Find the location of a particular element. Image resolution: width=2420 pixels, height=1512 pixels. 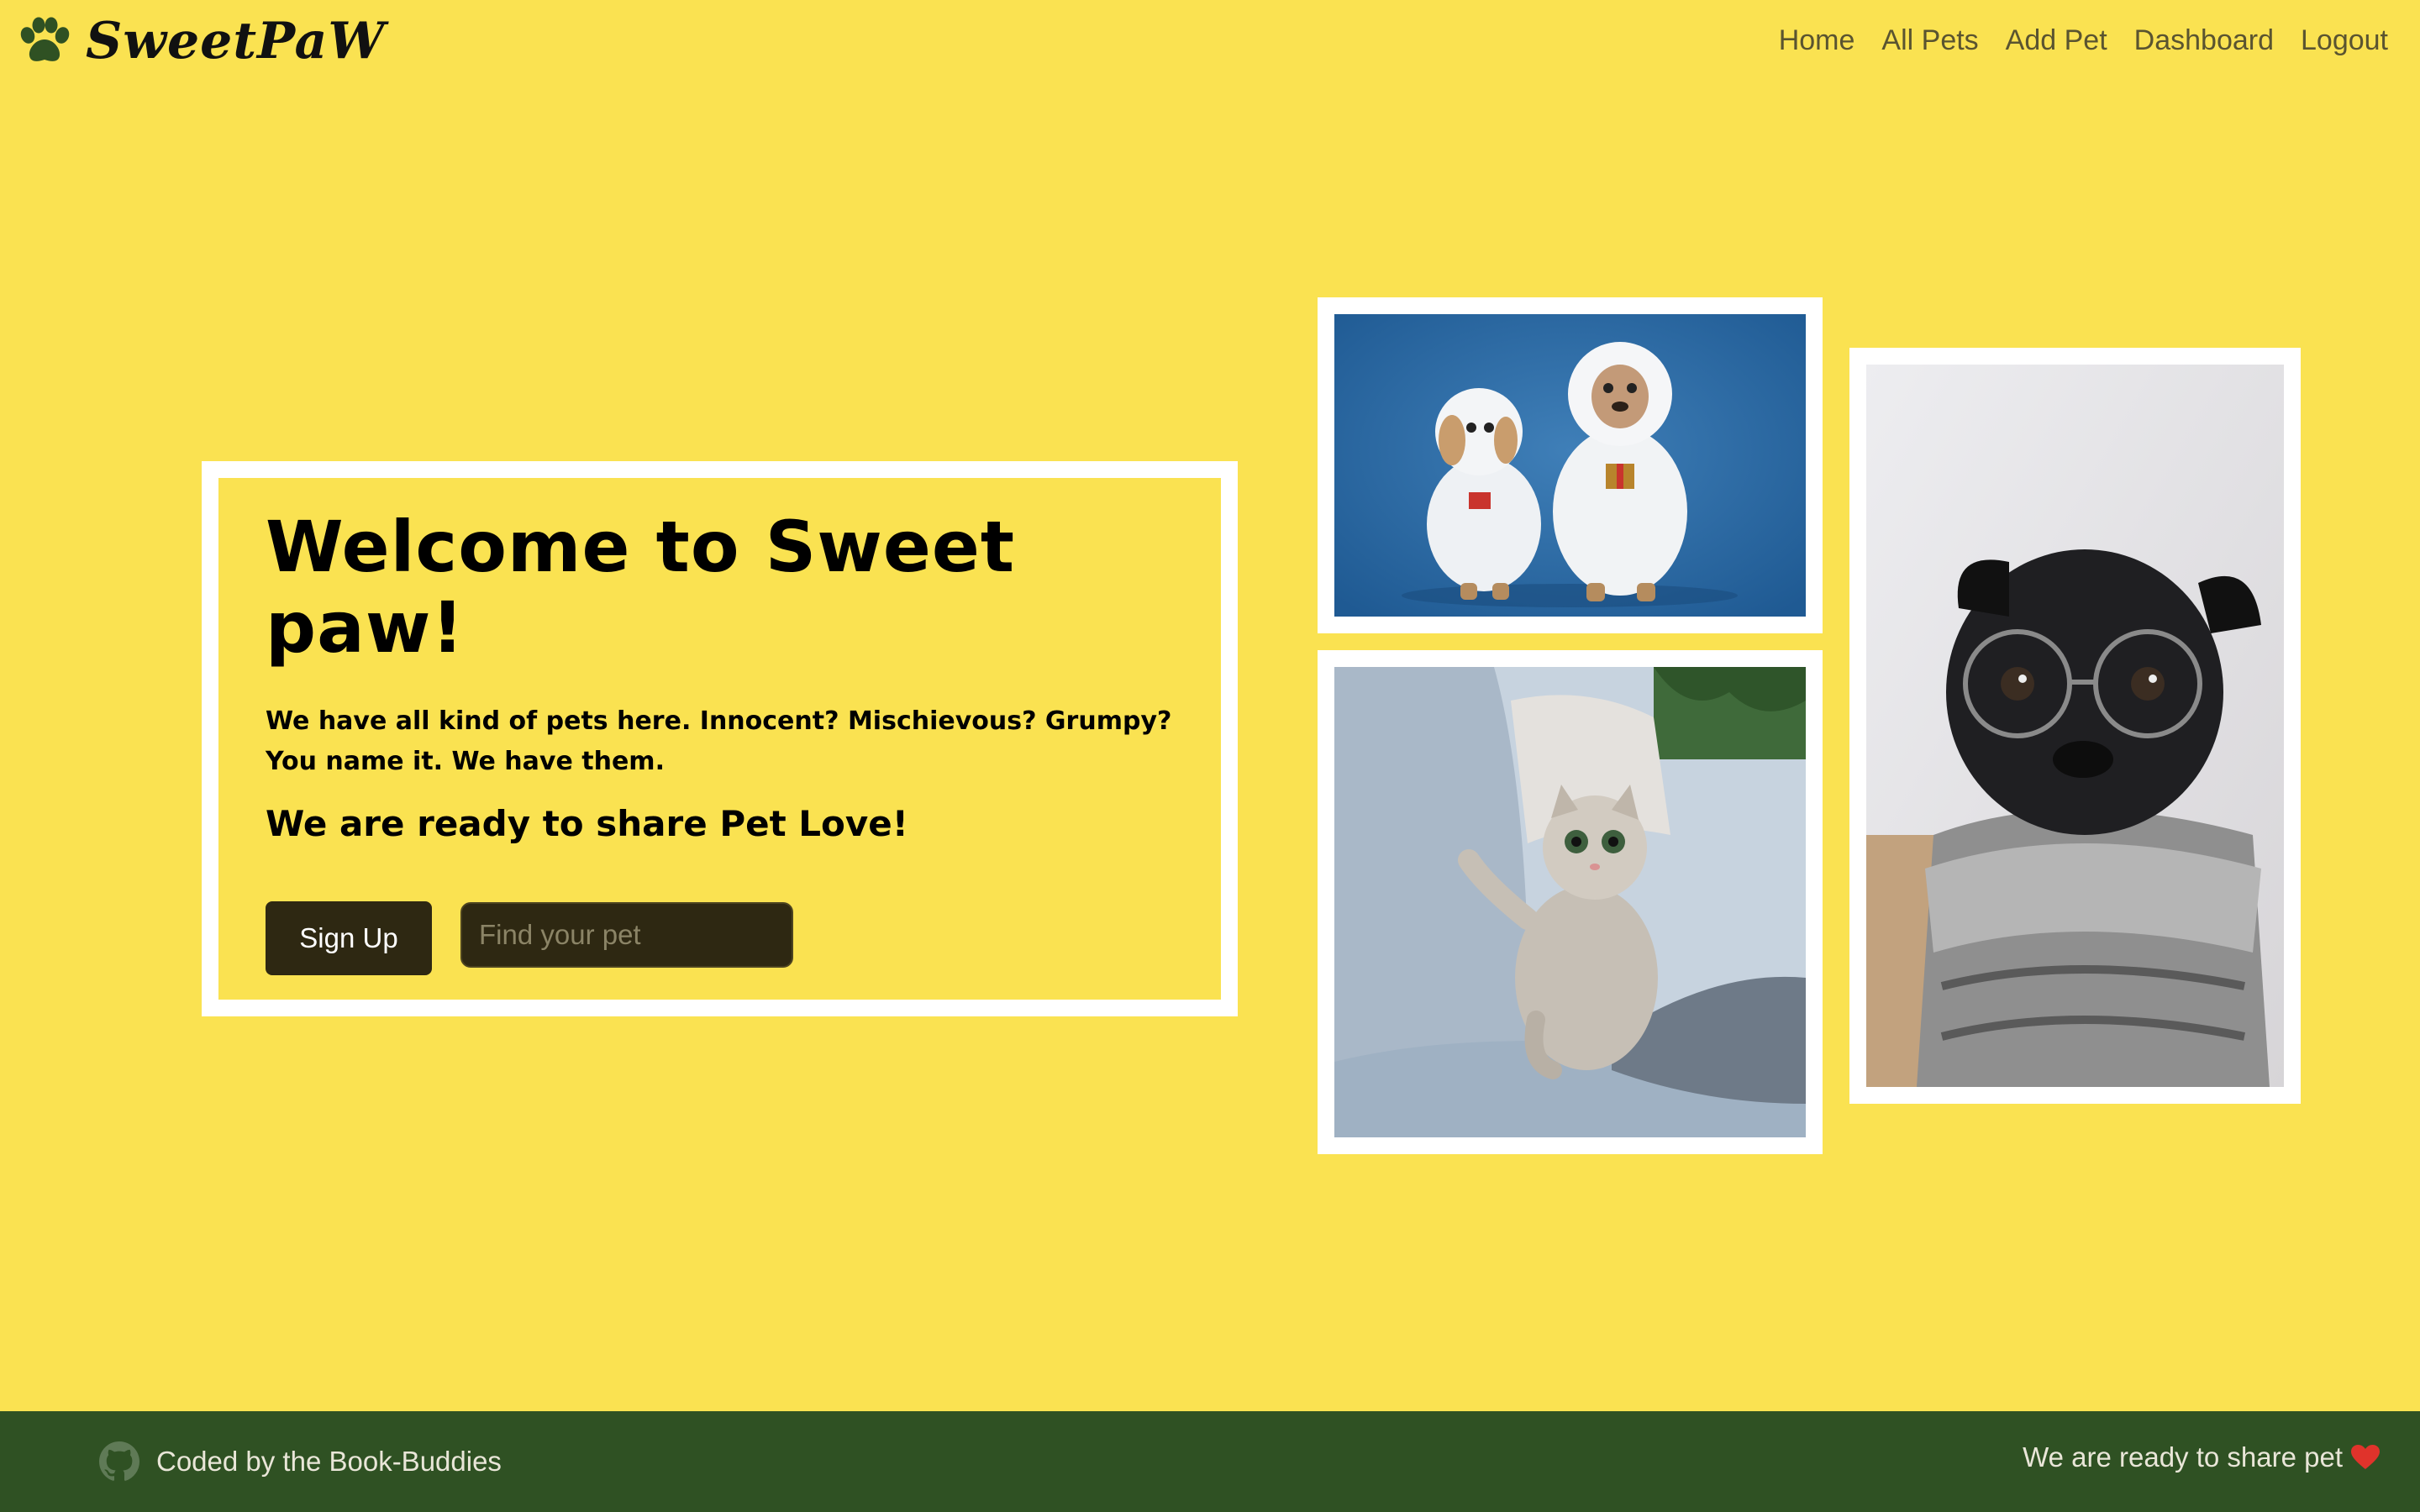

brand-logo-link: SweetPaW is located at coordinates (202, 41).